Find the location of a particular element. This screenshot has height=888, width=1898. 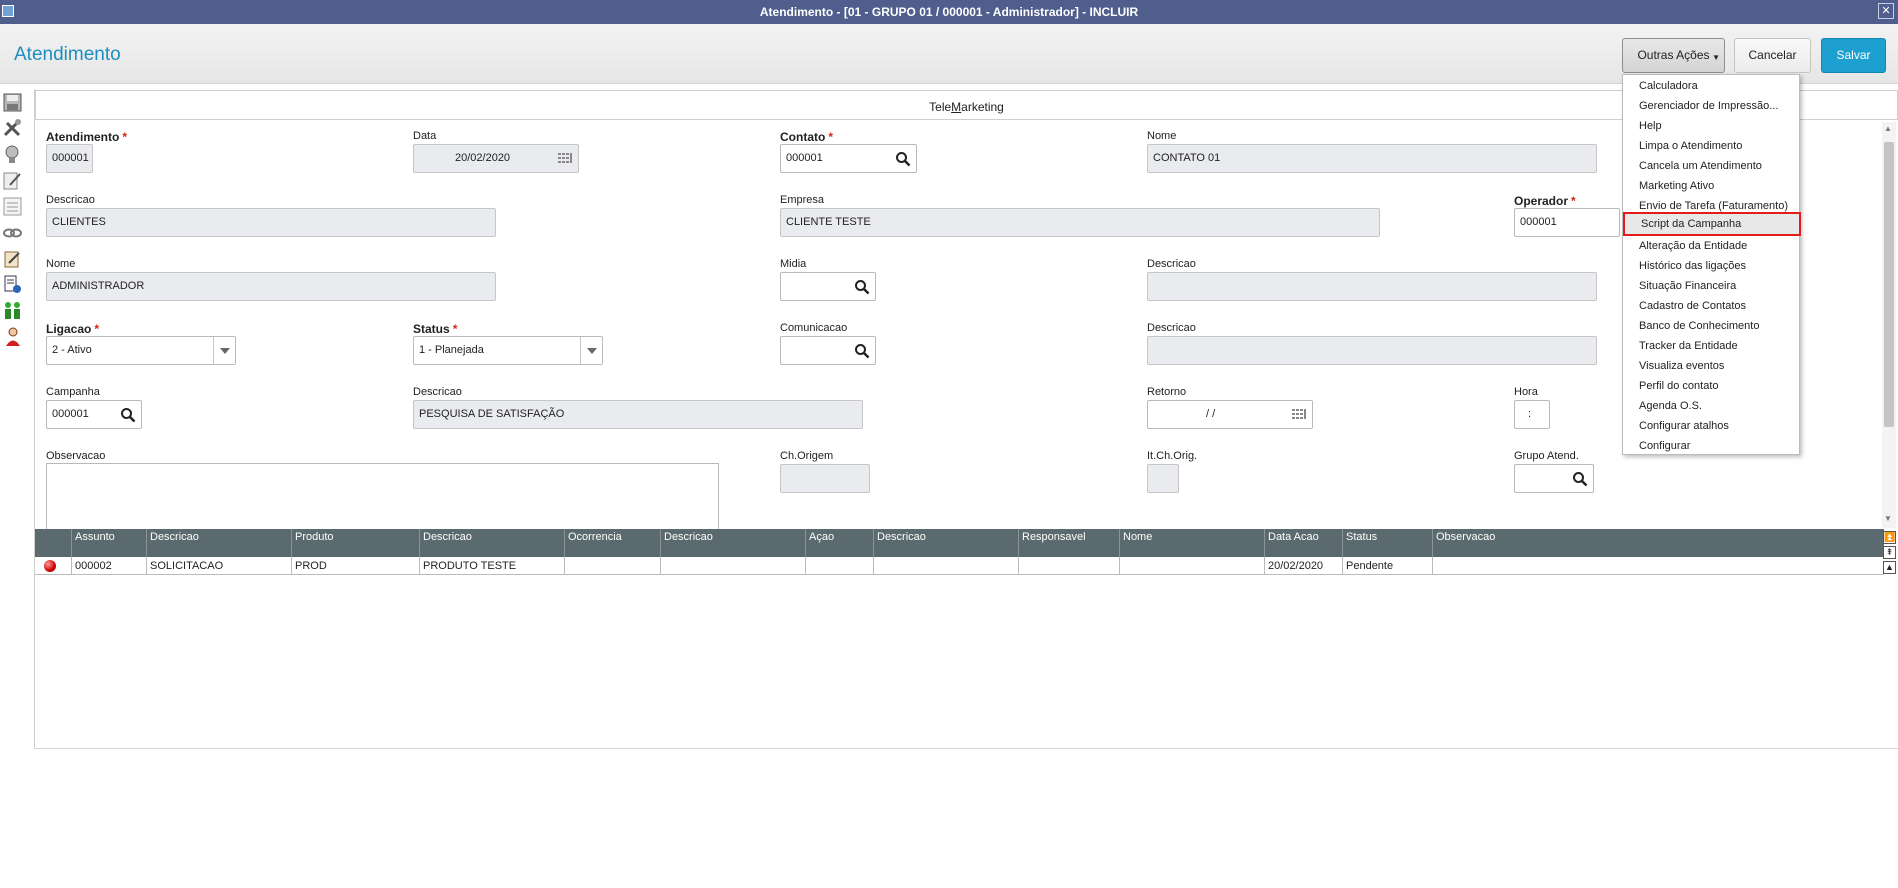

grupo-atend-field is located at coordinates (1554, 478).